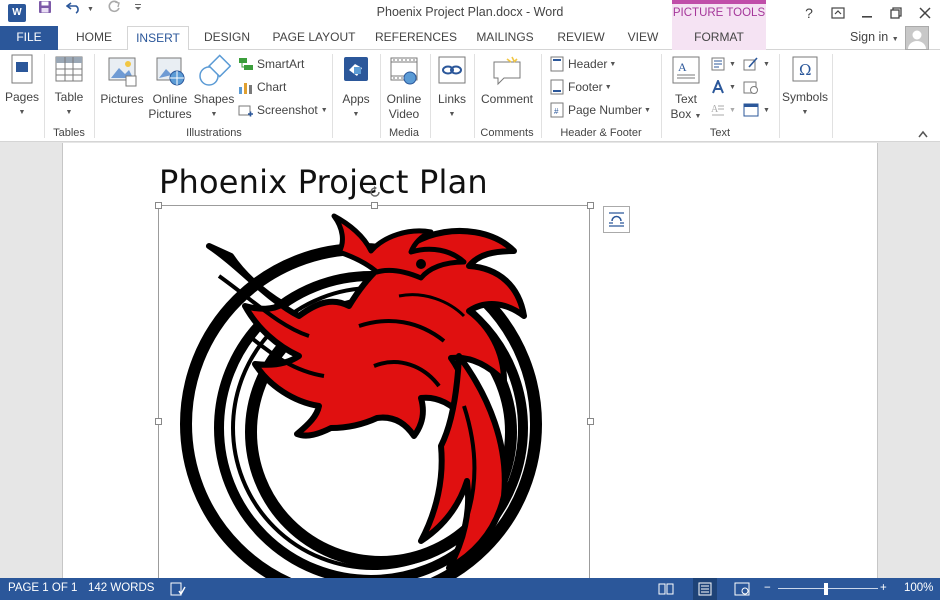 The image size is (940, 600). What do you see at coordinates (29, 38) in the screenshot?
I see `tab-file: FILE` at bounding box center [29, 38].